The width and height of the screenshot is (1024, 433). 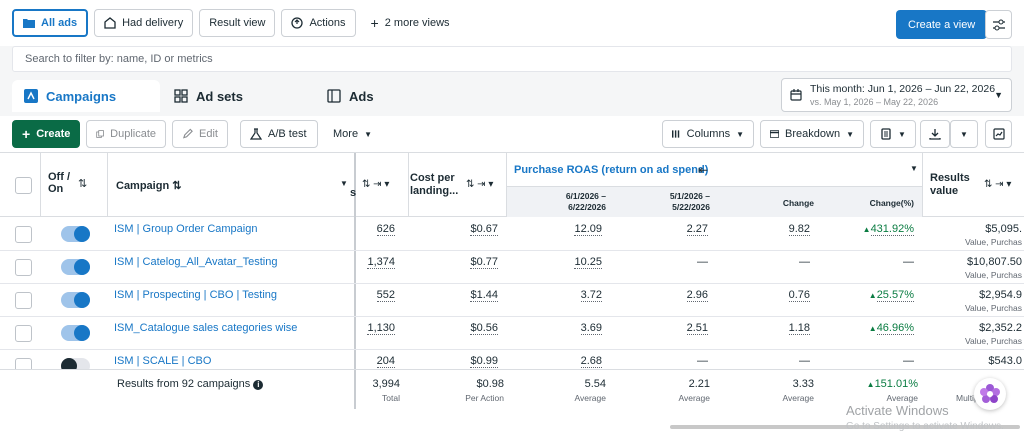 I want to click on cost-value: $0.99, so click(x=484, y=361).